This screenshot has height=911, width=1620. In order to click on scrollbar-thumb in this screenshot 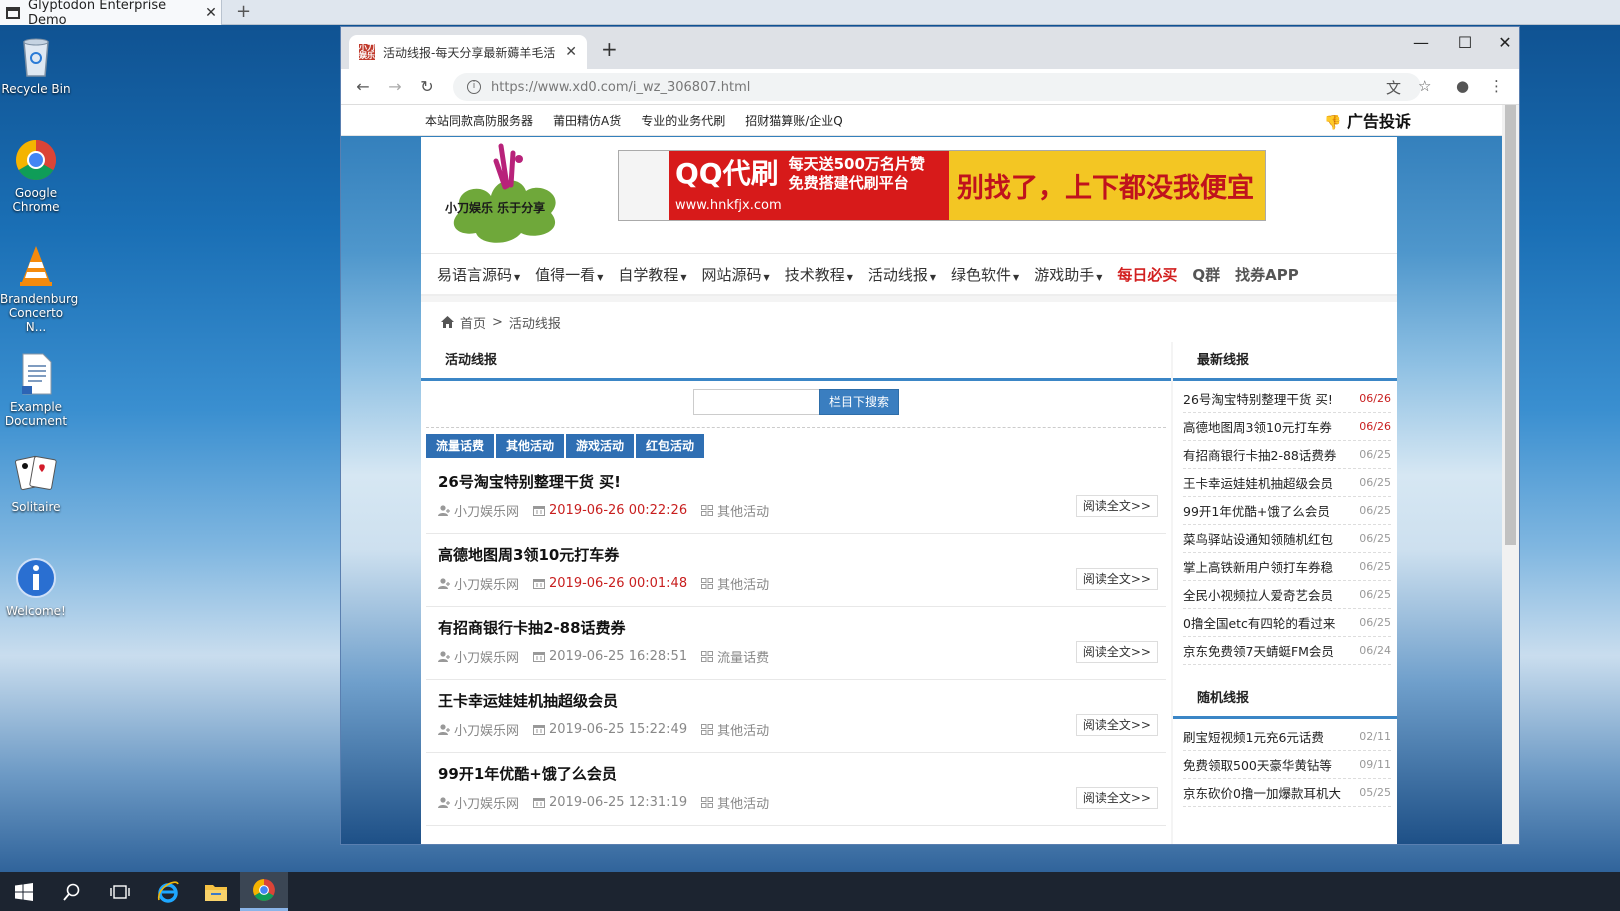, I will do `click(1510, 325)`.